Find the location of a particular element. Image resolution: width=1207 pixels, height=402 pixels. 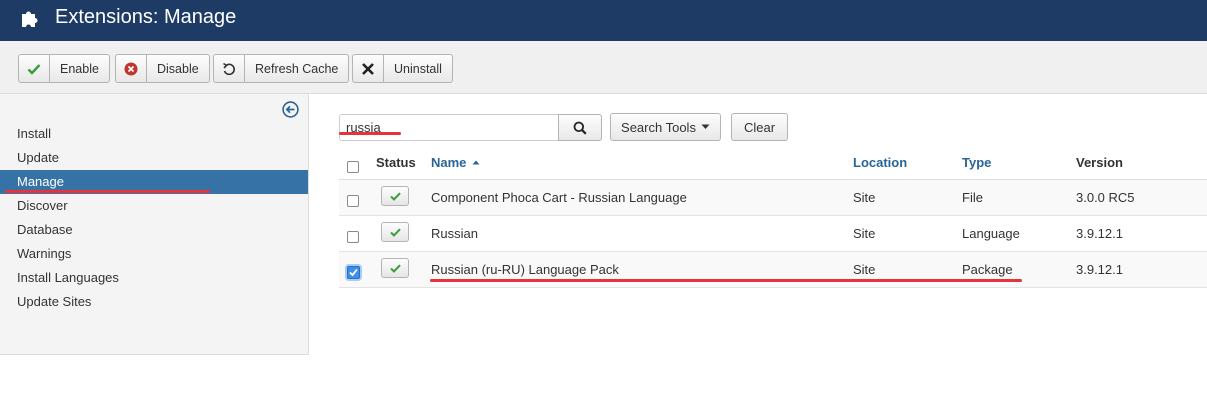

page-title: Extensions: Manage is located at coordinates (146, 17).